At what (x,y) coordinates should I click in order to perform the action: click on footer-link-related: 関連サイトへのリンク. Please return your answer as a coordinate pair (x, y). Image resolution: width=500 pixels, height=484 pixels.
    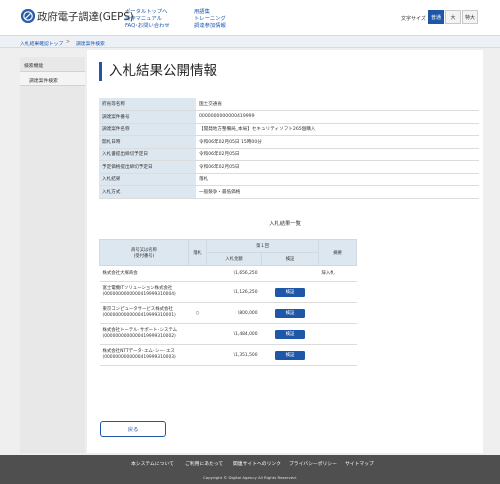
    Looking at the image, I should click on (257, 463).